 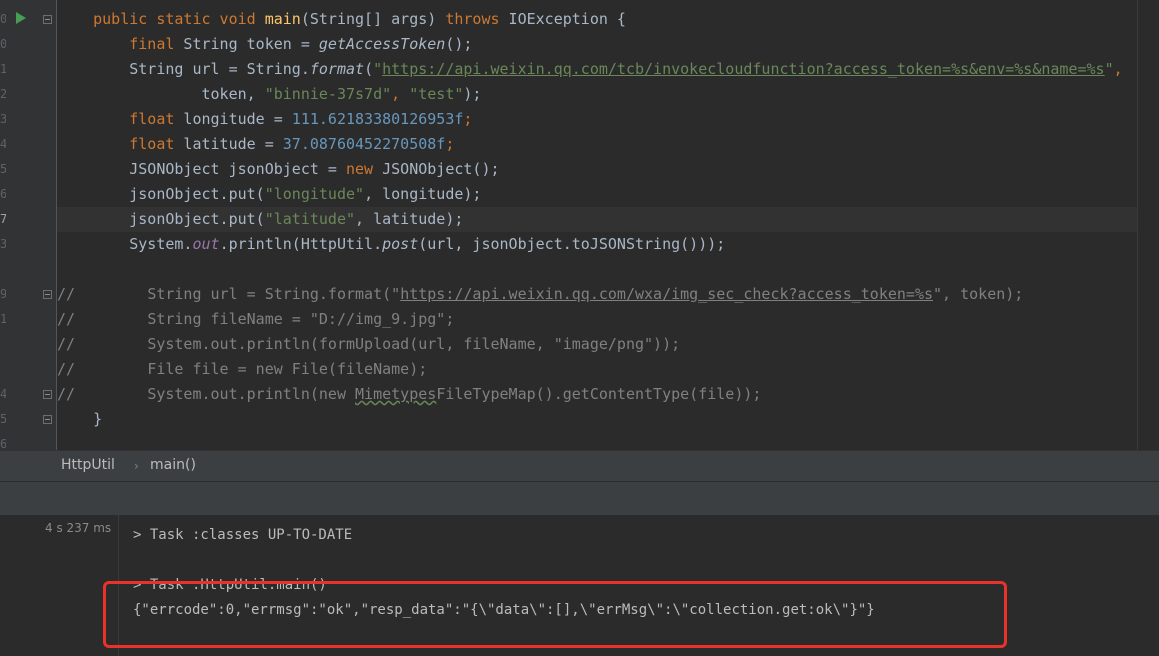 I want to click on code-line: jsonObject.put("longitude", longitude);, so click(x=597, y=194).